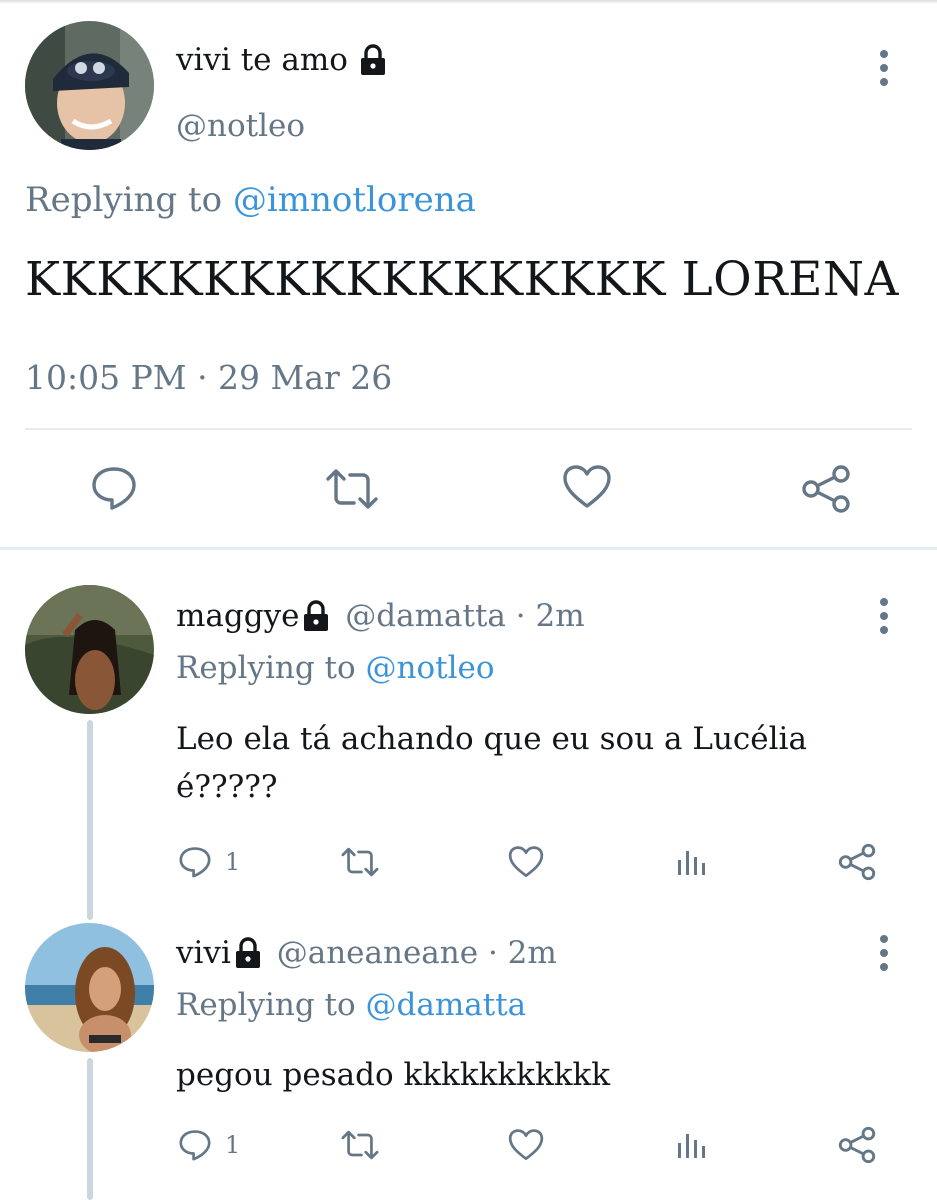  I want to click on reply-header: maggye @damatta · 2m, so click(380, 617).